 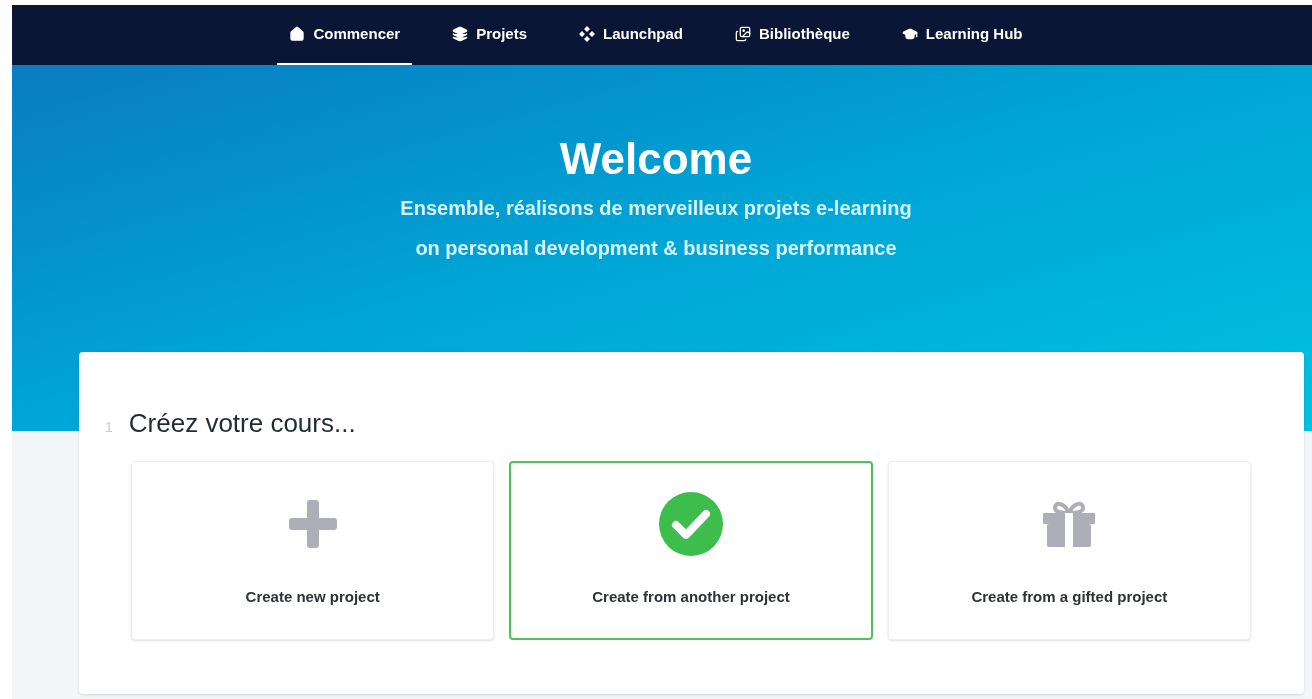 What do you see at coordinates (460, 34) in the screenshot?
I see `layers-icon` at bounding box center [460, 34].